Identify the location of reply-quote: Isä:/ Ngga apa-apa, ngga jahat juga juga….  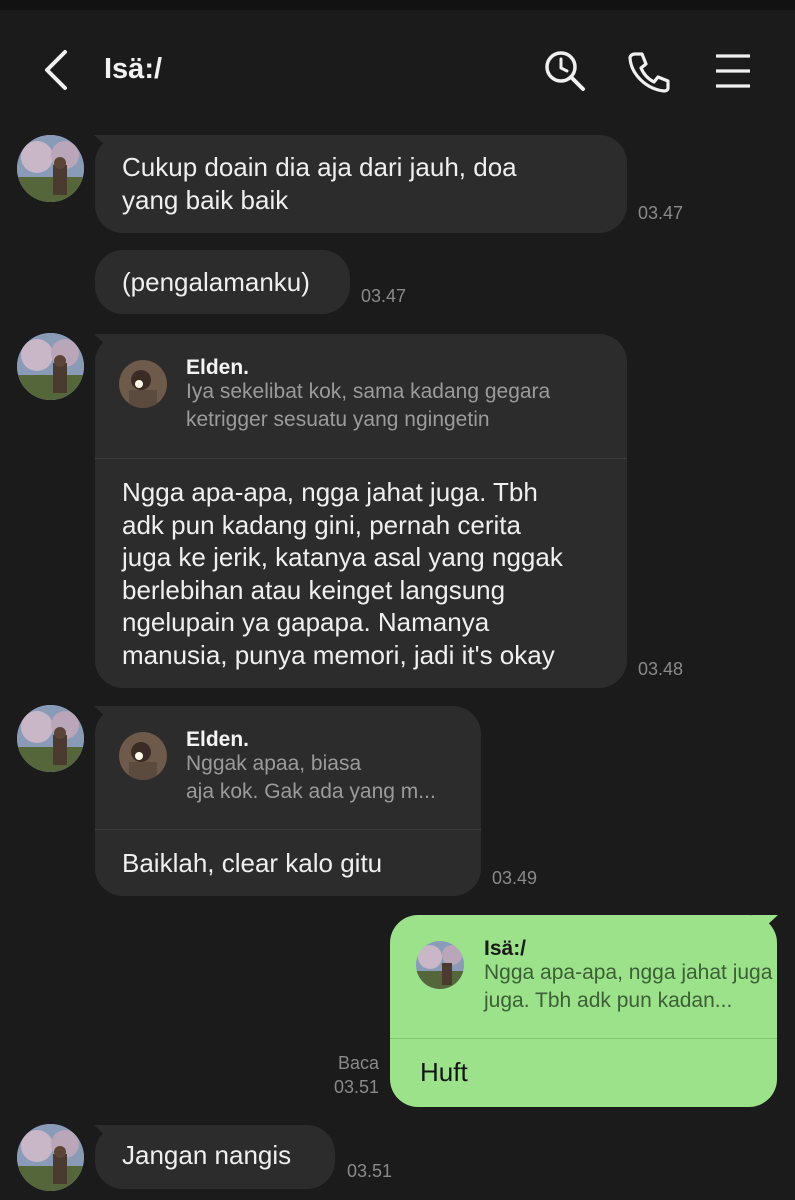
(583, 977).